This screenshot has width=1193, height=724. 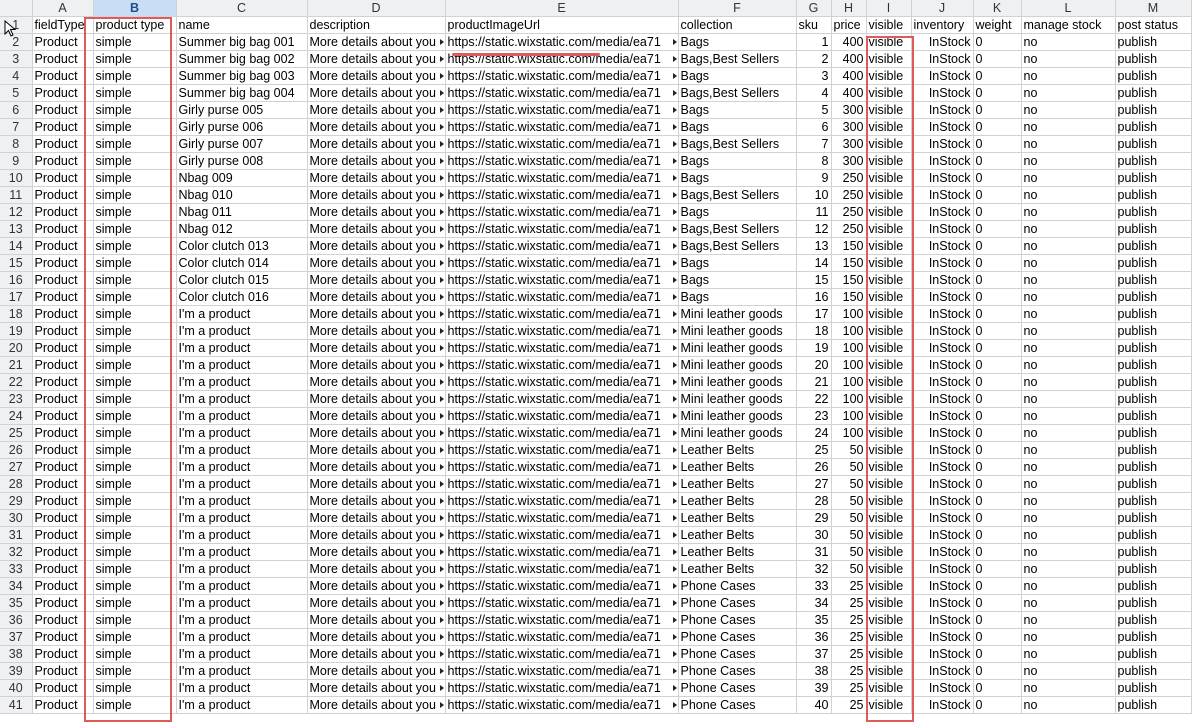 I want to click on table-cell: 20, so click(x=814, y=365).